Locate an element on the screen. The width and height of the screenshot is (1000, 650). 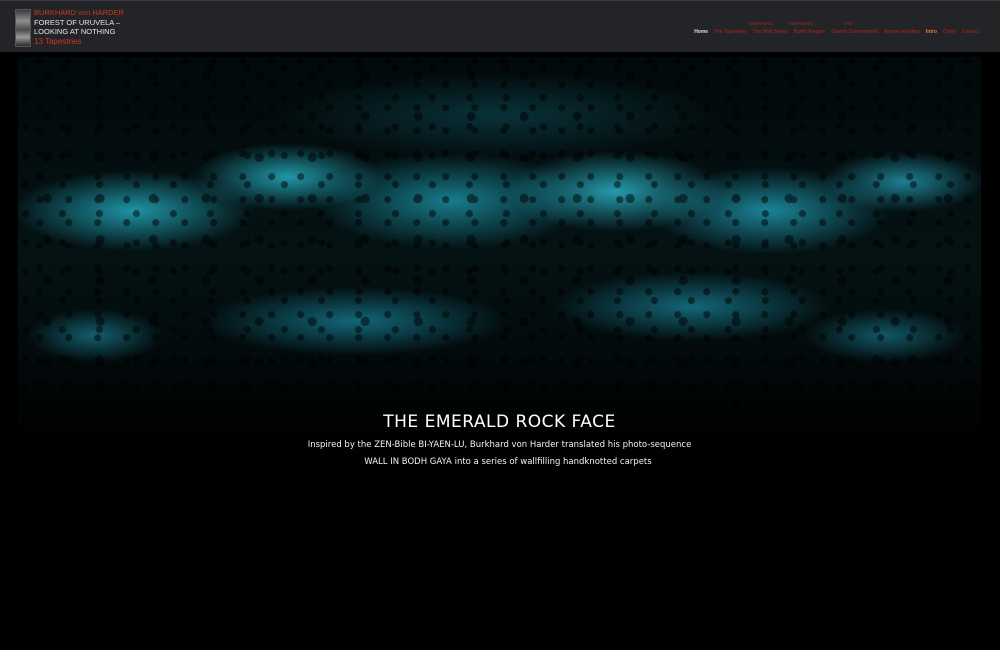
hero-title: THE EMERALD ROCK FACE is located at coordinates (499, 422).